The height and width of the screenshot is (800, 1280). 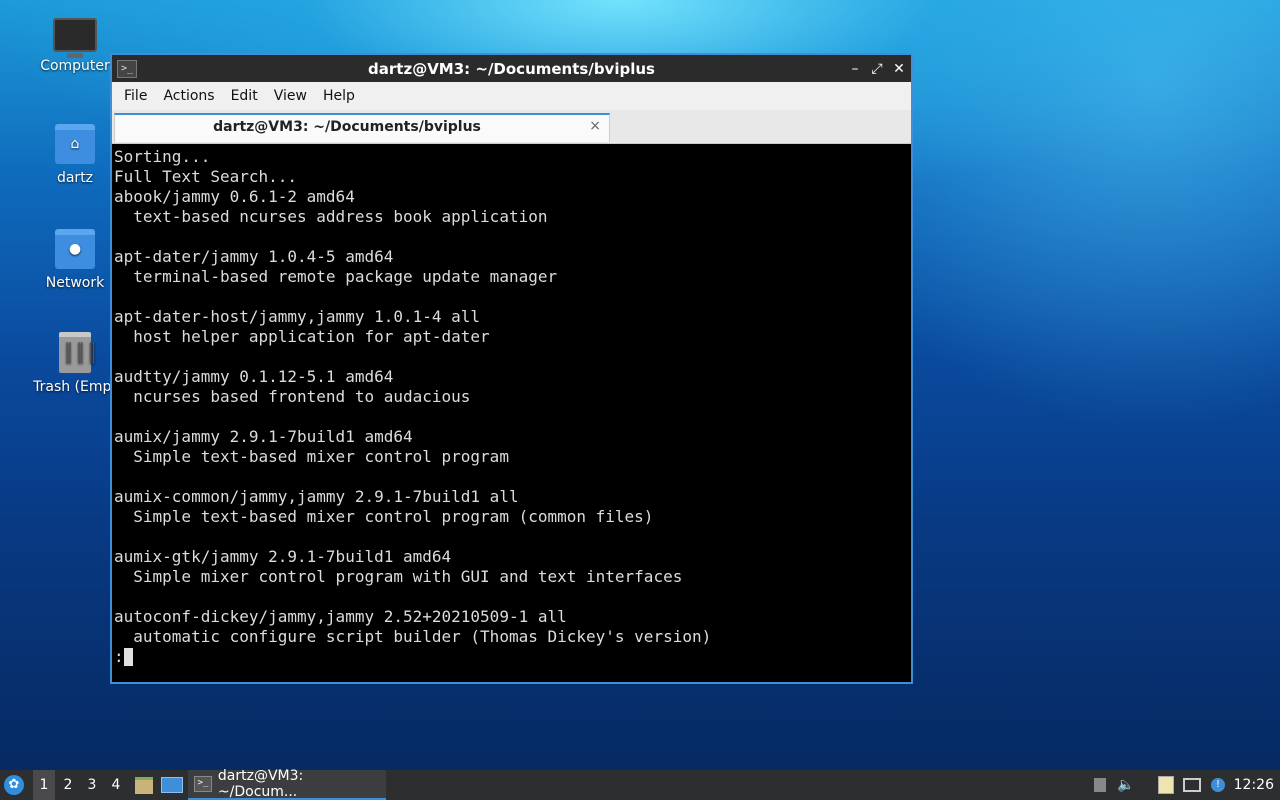 What do you see at coordinates (511, 96) in the screenshot?
I see `menu-bar: File Actions Edit View Help` at bounding box center [511, 96].